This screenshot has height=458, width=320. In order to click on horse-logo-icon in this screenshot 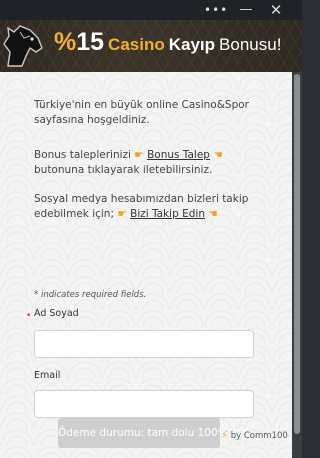, I will do `click(23, 46)`.